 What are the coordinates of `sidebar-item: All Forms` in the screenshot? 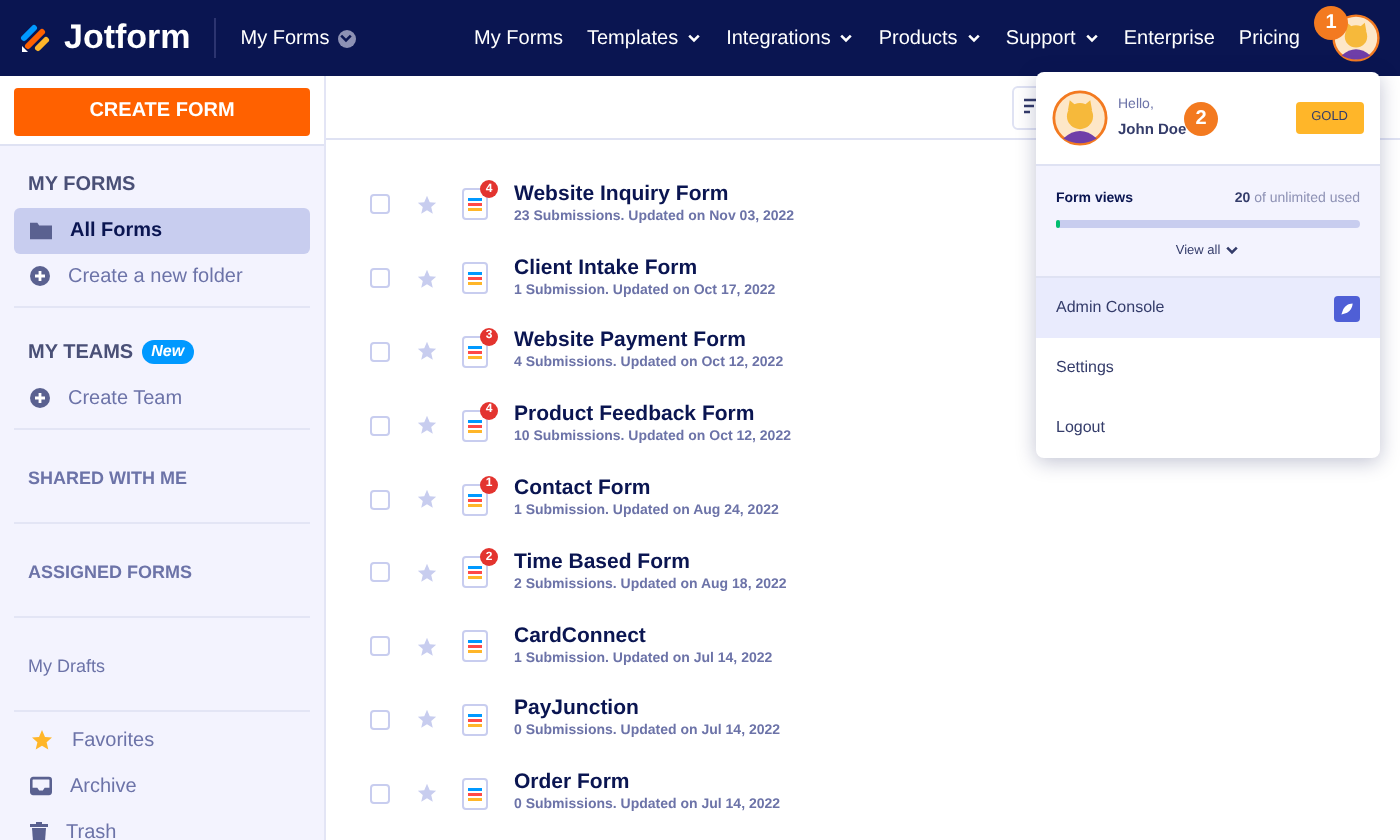 It's located at (162, 230).